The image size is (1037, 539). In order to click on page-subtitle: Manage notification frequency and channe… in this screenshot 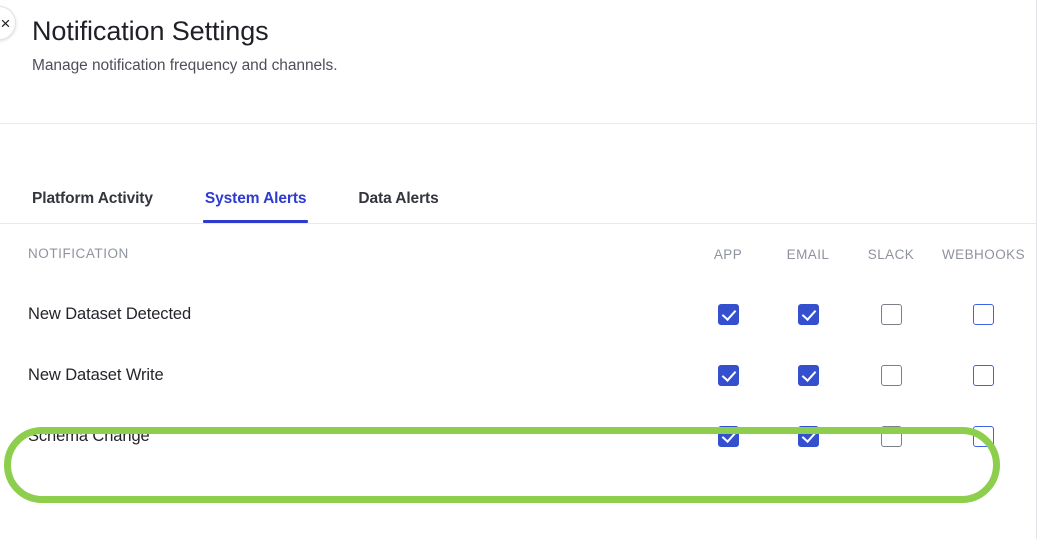, I will do `click(185, 65)`.